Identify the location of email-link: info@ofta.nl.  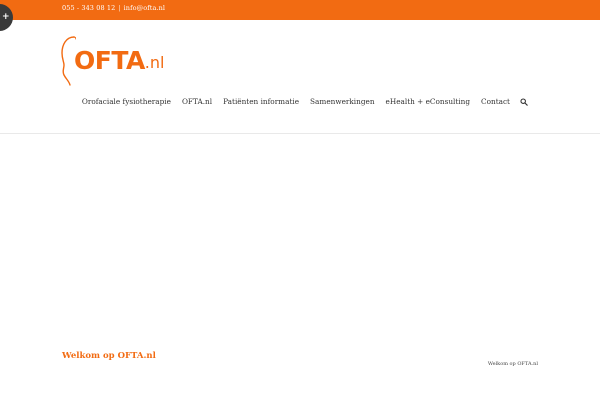
(144, 8).